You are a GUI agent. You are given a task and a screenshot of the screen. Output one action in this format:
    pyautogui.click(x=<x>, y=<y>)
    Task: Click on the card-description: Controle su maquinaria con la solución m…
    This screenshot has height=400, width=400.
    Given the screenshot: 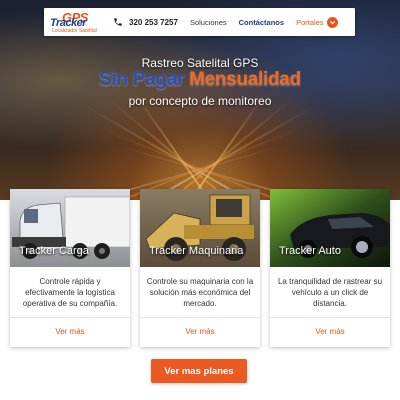 What is the action you would take?
    pyautogui.click(x=200, y=292)
    